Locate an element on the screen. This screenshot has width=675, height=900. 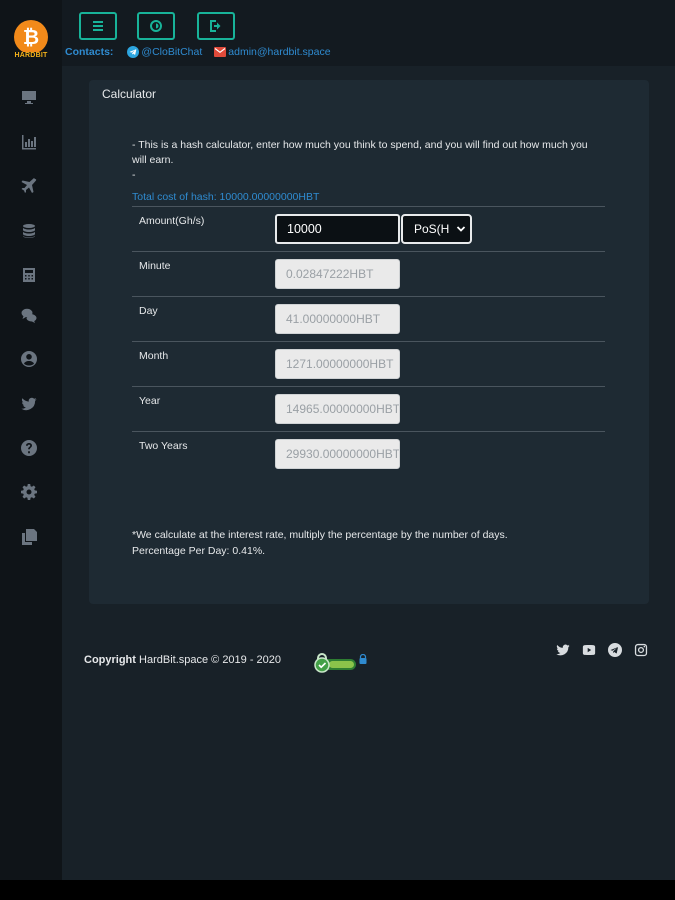
instagram-icon is located at coordinates (641, 650).